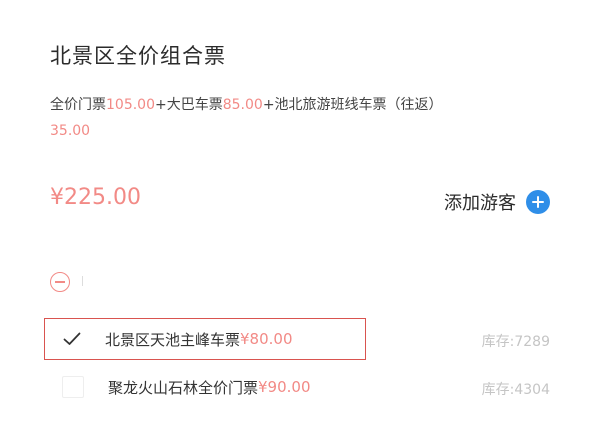 This screenshot has width=600, height=427. I want to click on checkmark-icon, so click(72, 339).